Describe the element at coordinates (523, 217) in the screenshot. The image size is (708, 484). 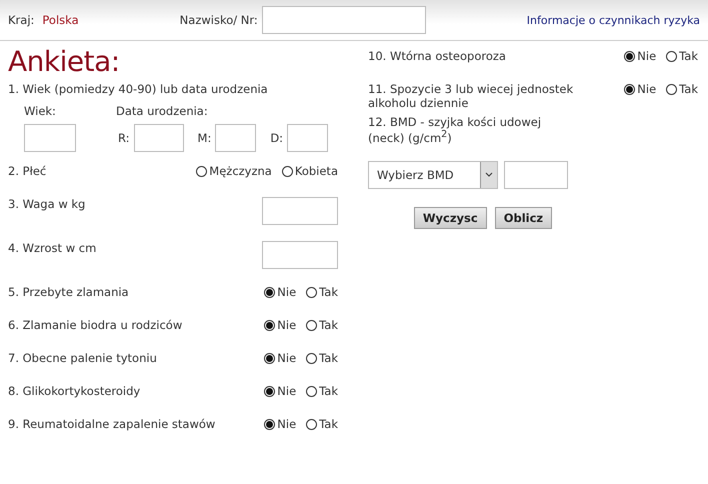
I see `form-button: Oblicz` at that location.